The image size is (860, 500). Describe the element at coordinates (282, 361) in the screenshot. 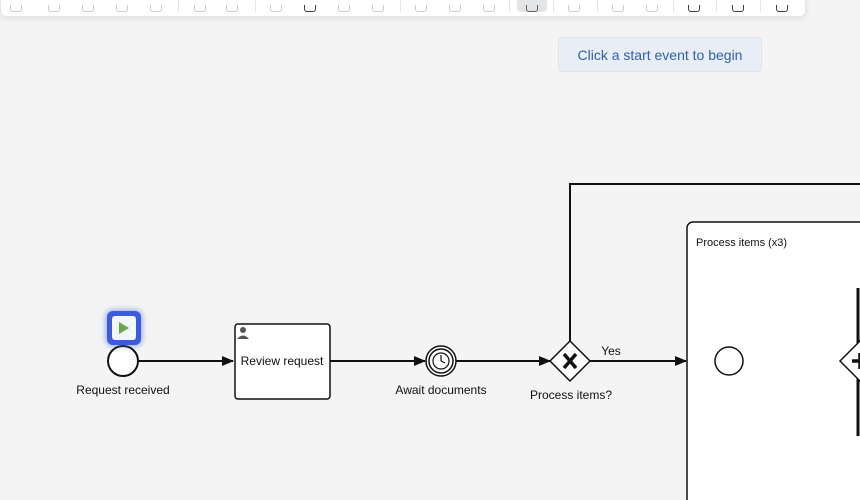

I see `task-label: Review request` at that location.